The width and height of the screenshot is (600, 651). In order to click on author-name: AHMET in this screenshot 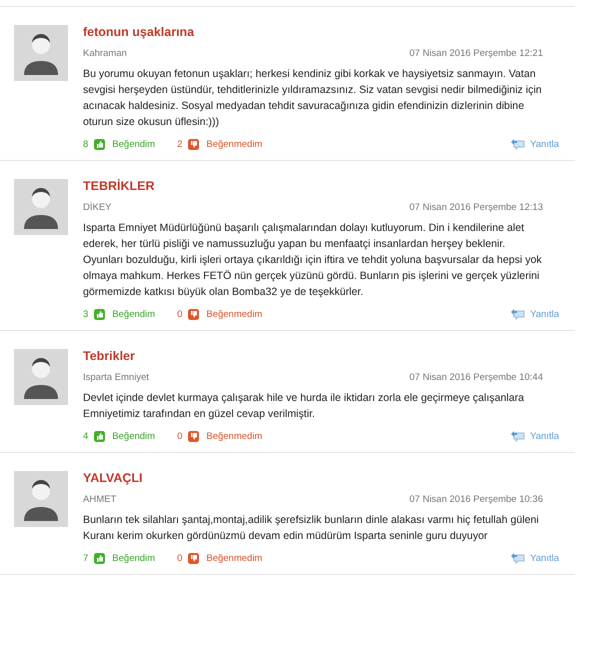, I will do `click(99, 499)`.